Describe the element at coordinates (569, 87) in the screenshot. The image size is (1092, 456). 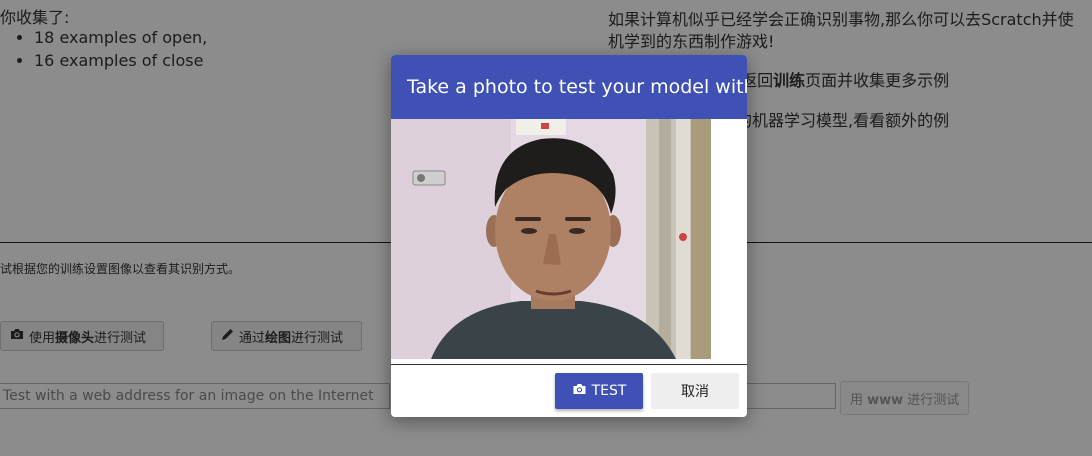
I see `dialog-title: Take a photo to test your model with` at that location.